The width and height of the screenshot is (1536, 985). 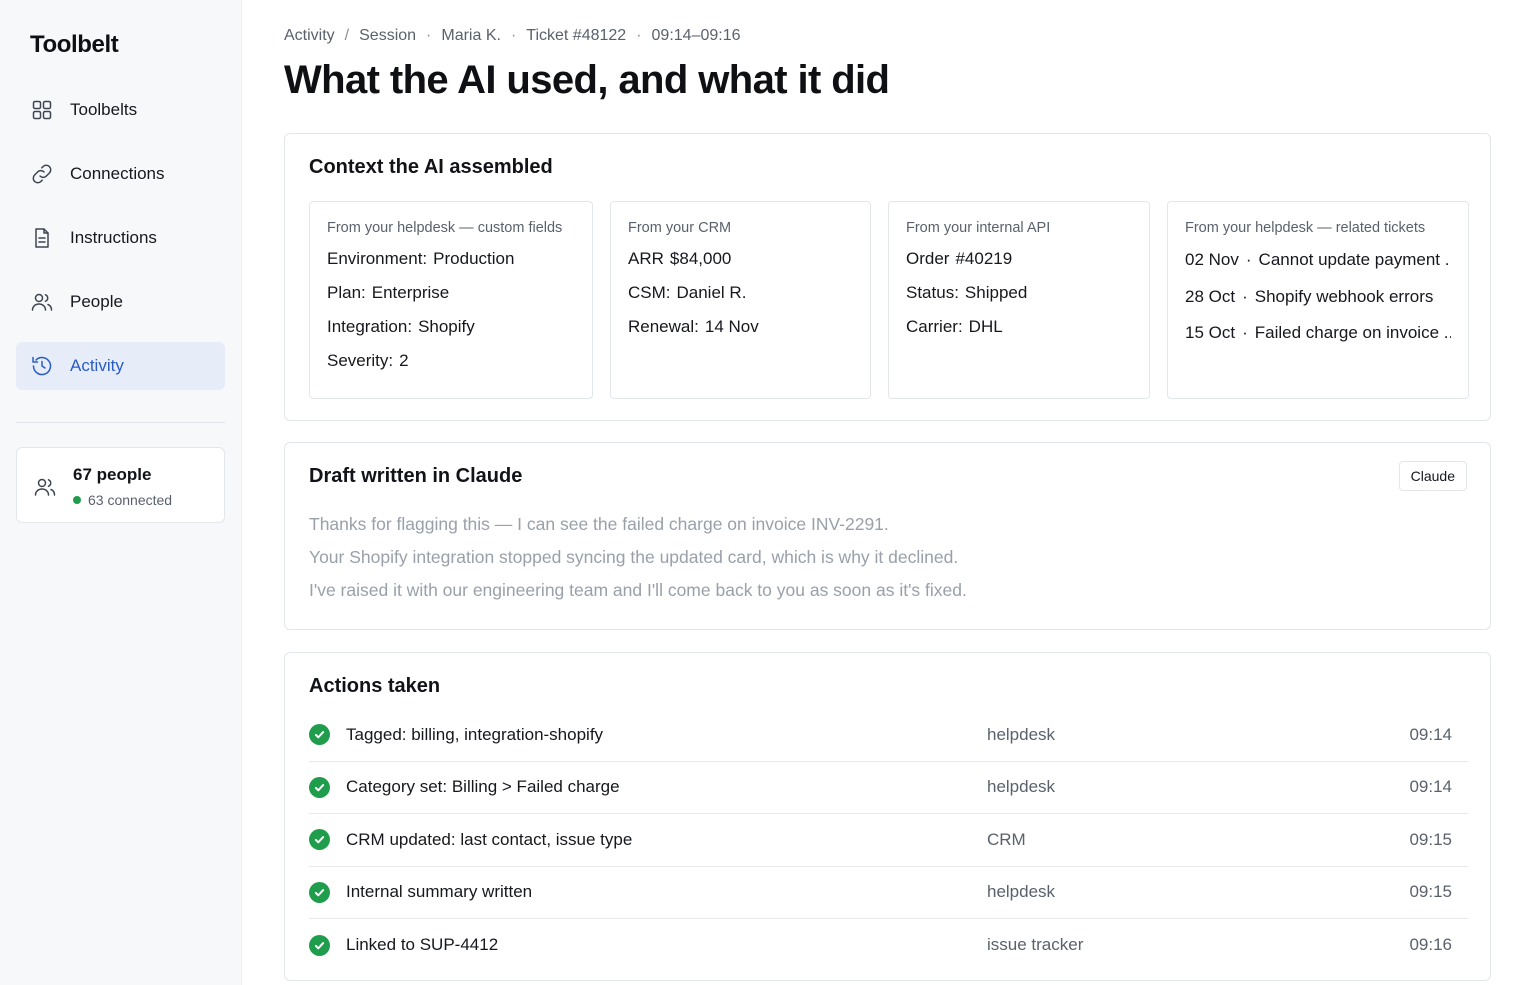 I want to click on action-row: Linked to SUP-4412 issue tracker 09:16, so click(x=888, y=945).